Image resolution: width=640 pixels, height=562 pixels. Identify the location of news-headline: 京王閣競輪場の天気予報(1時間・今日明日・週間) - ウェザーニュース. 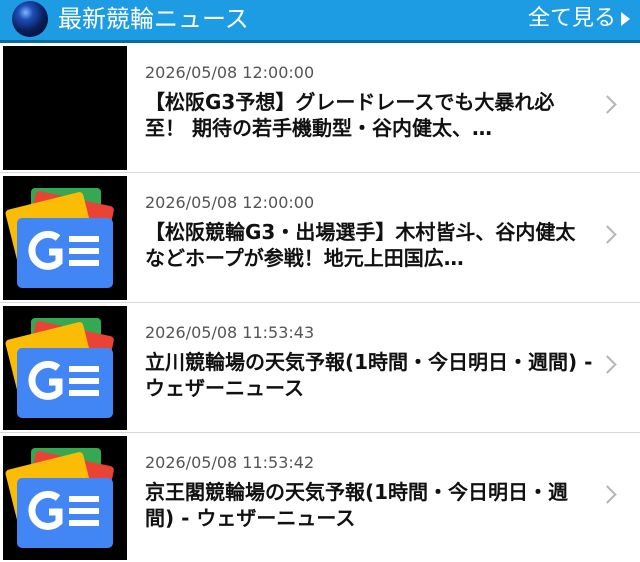
(369, 505).